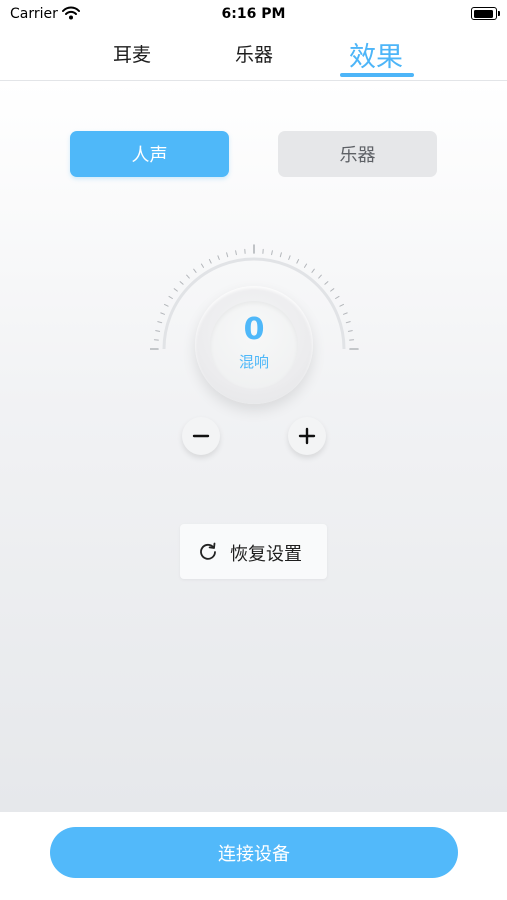 This screenshot has width=507, height=900. I want to click on reverb-knob-area: 0 混响, so click(255, 322).